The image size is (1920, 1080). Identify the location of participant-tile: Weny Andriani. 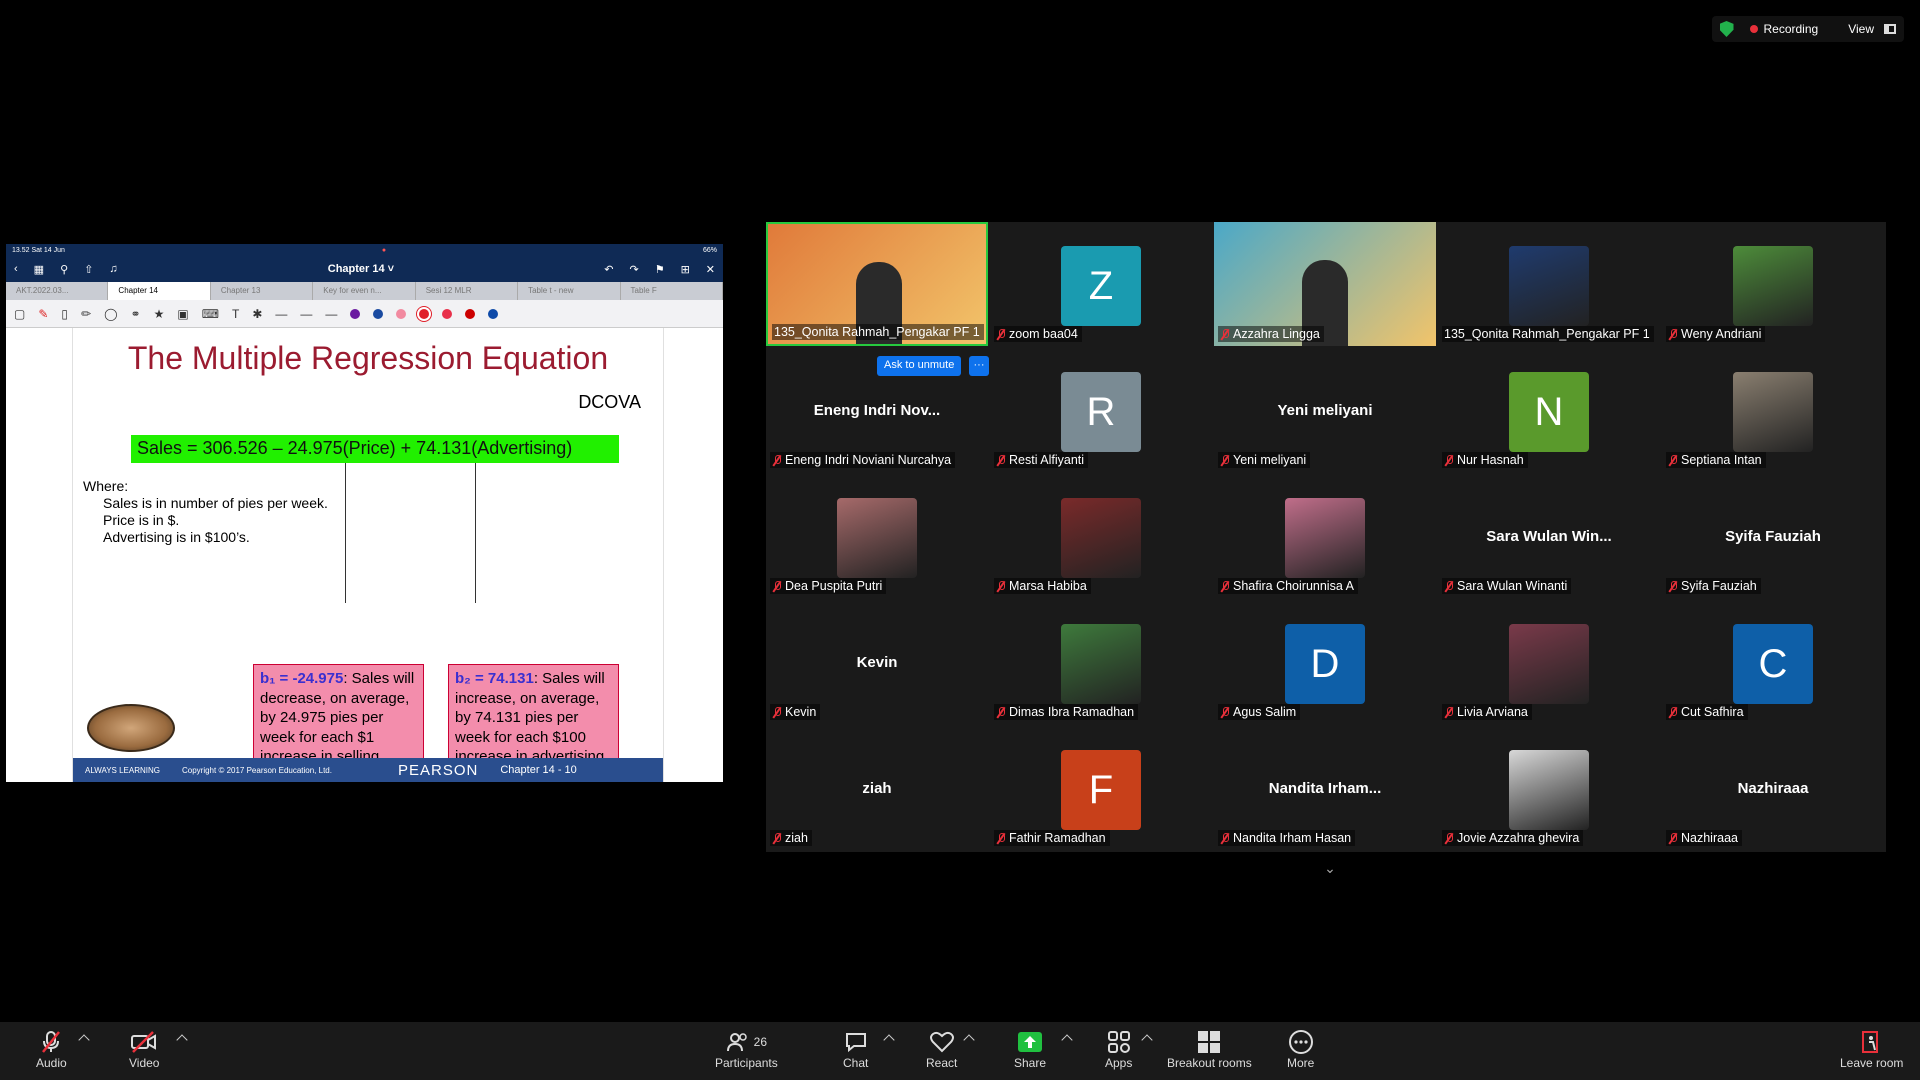
(1773, 284).